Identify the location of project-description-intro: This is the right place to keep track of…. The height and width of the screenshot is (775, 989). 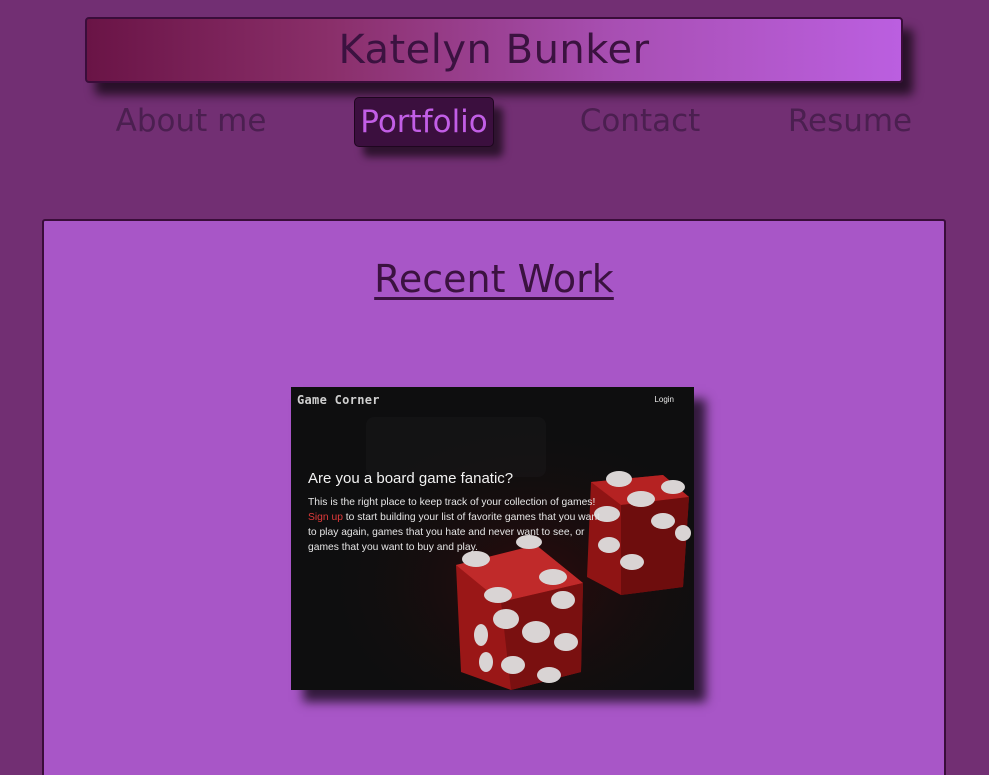
(452, 502).